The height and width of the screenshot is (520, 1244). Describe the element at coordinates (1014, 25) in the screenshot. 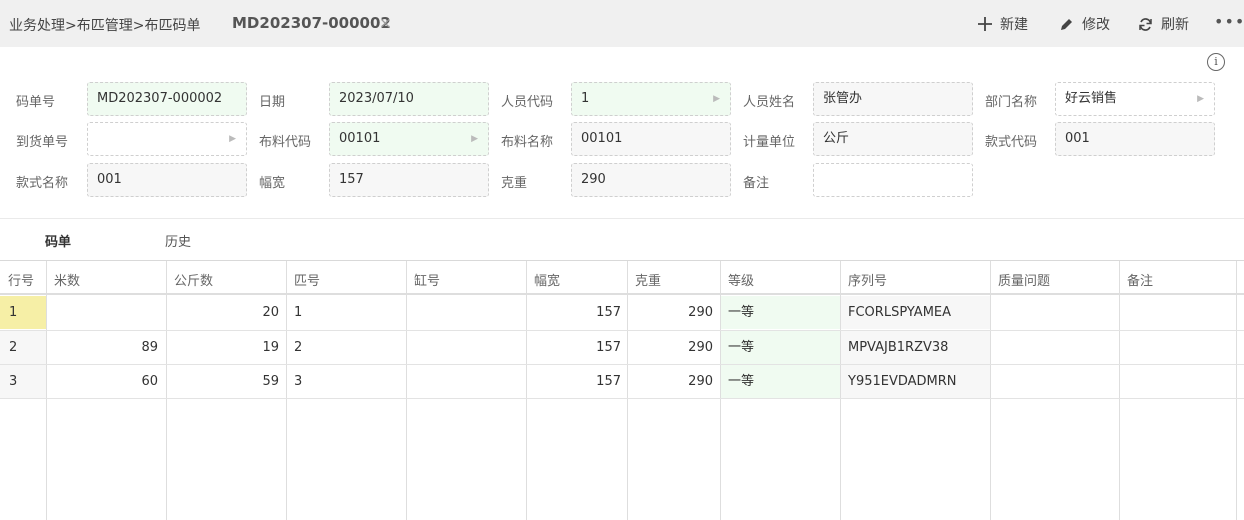

I see `new-button-label: 新建` at that location.